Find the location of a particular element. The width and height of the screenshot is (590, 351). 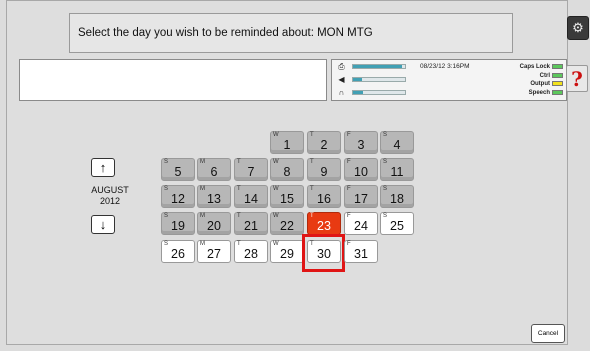

day-cell: T 16 is located at coordinates (324, 196).